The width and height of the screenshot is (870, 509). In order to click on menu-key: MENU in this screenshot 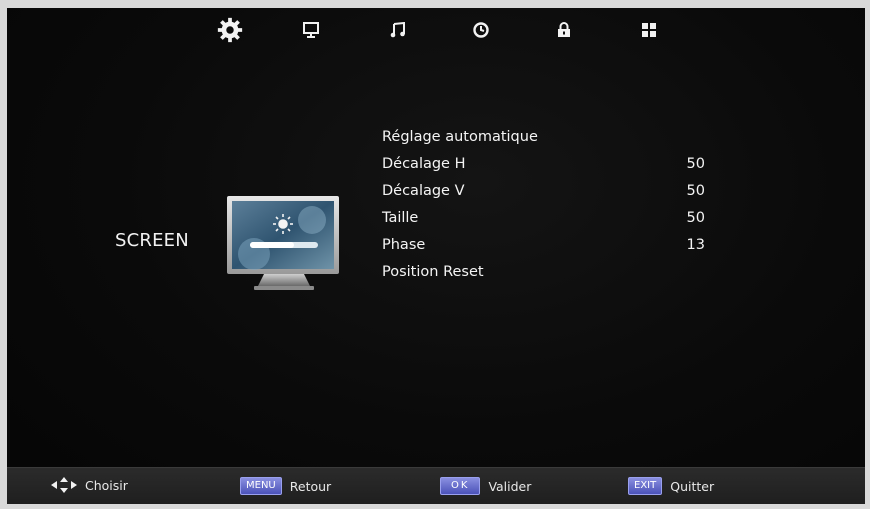, I will do `click(261, 486)`.